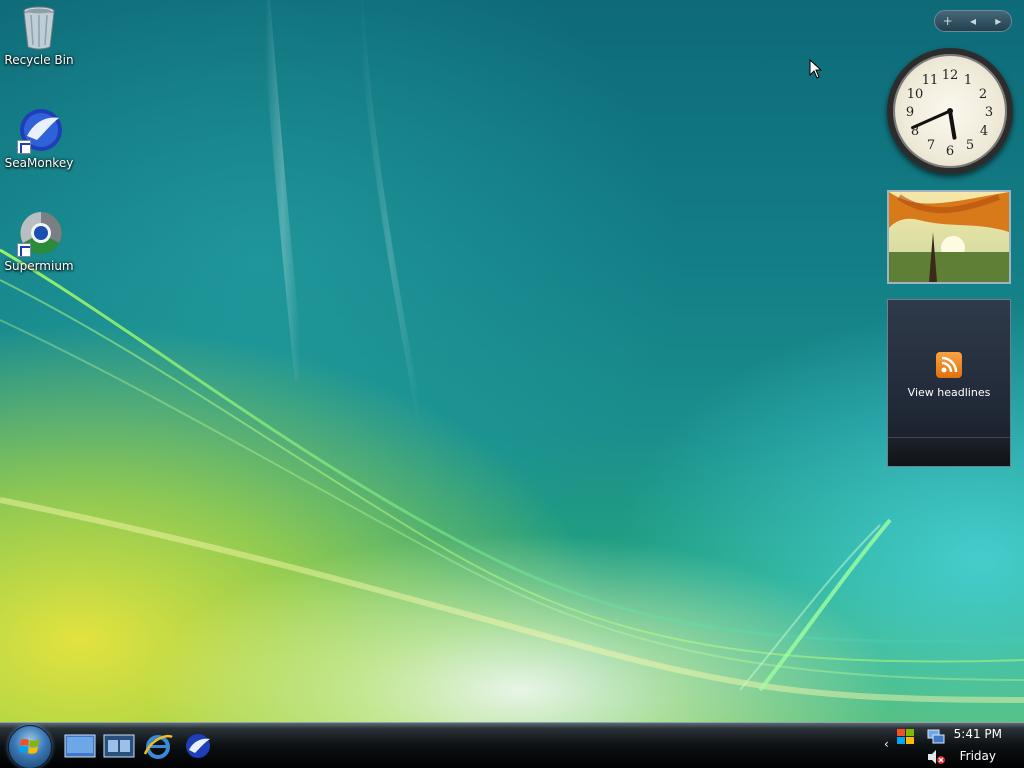 The height and width of the screenshot is (768, 1024). I want to click on internet-explorer-button, so click(158, 746).